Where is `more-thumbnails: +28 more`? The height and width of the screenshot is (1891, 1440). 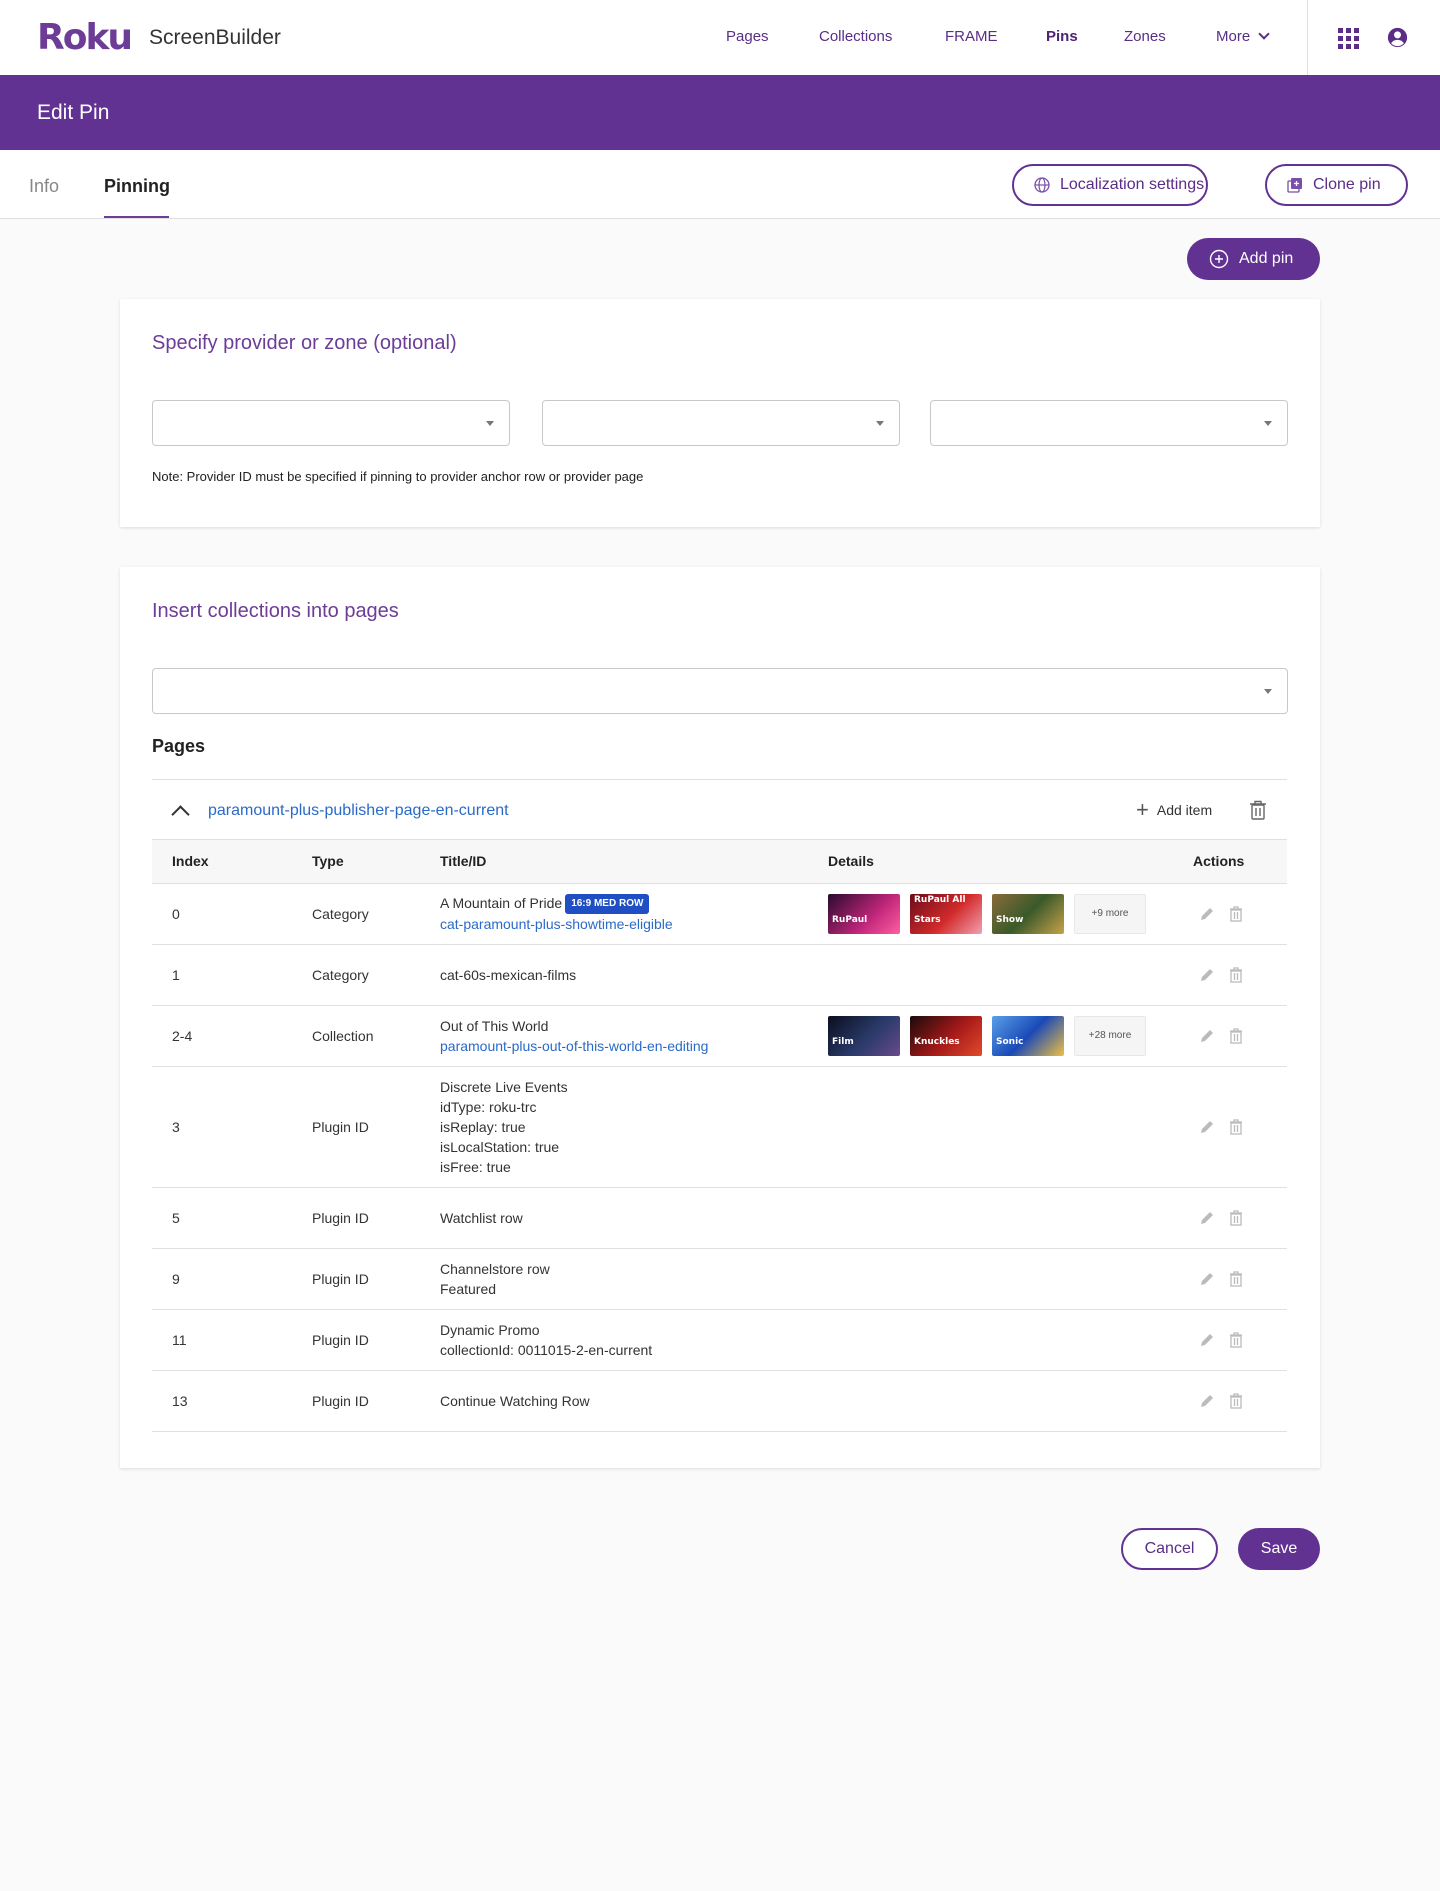 more-thumbnails: +28 more is located at coordinates (1110, 1035).